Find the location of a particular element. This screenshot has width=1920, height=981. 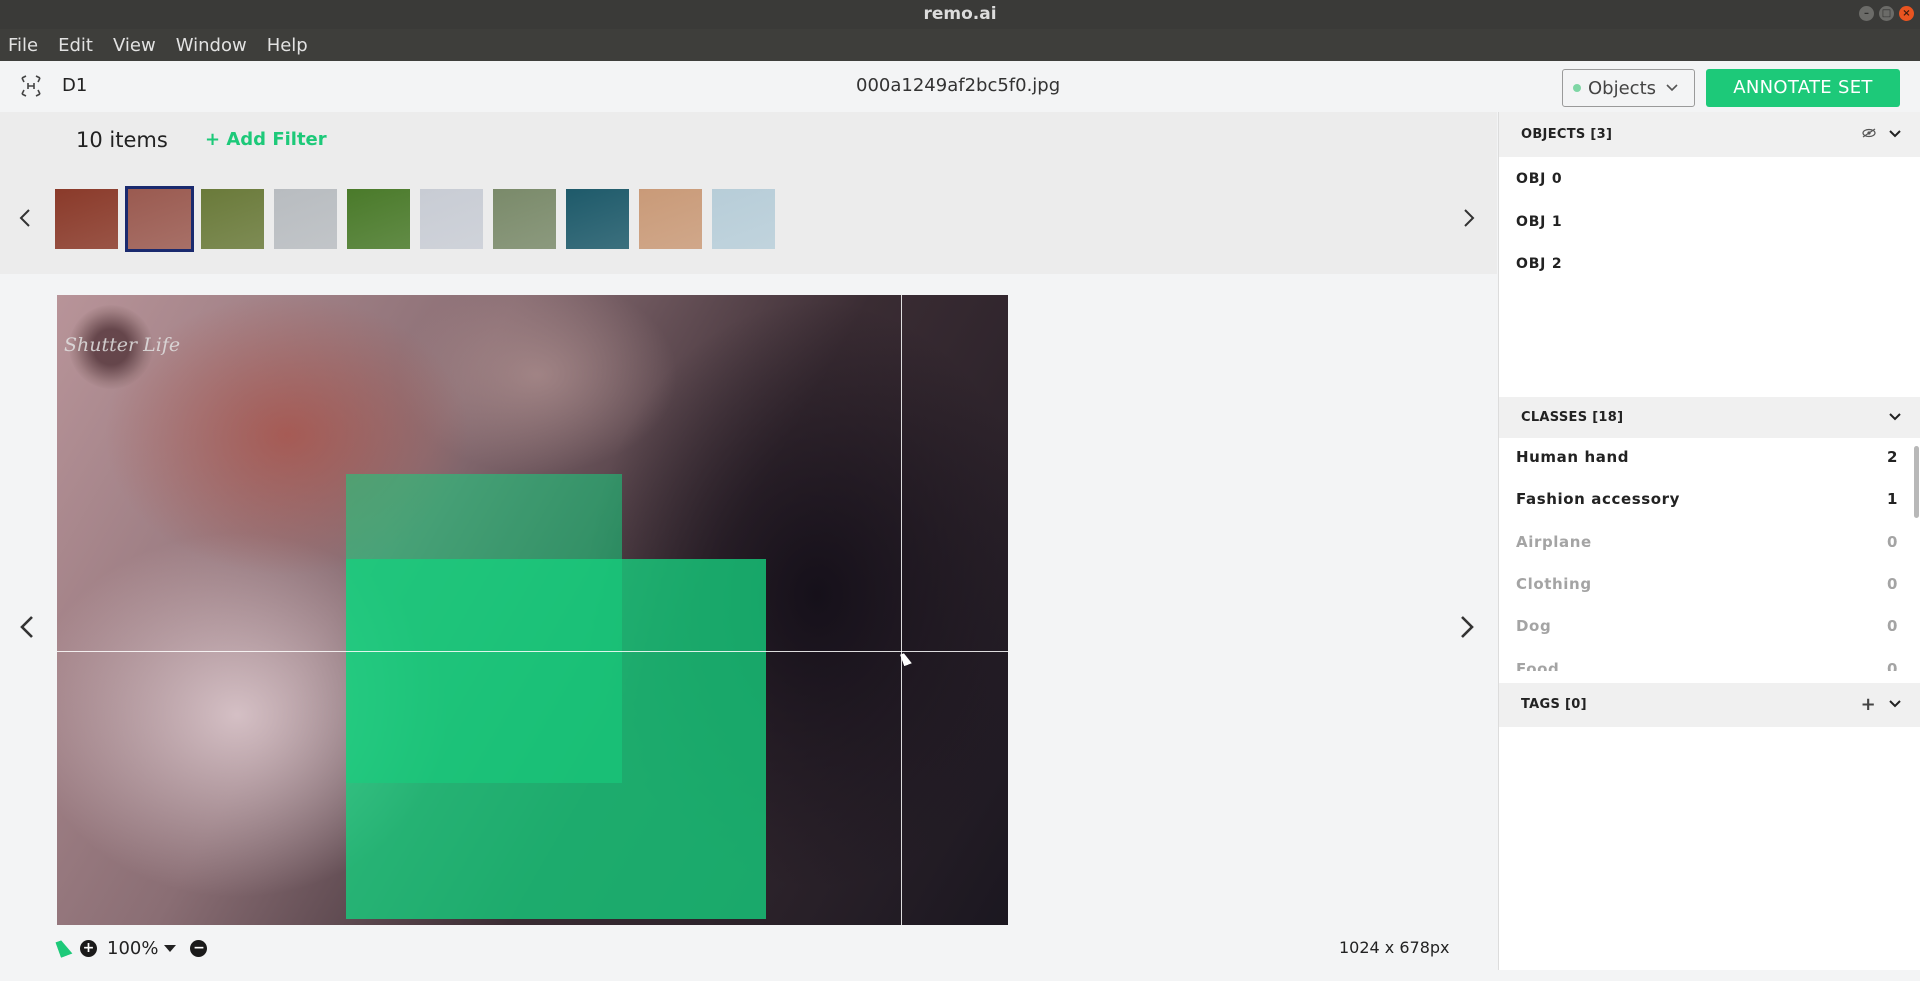

classes-scrollbar is located at coordinates (1916, 482).